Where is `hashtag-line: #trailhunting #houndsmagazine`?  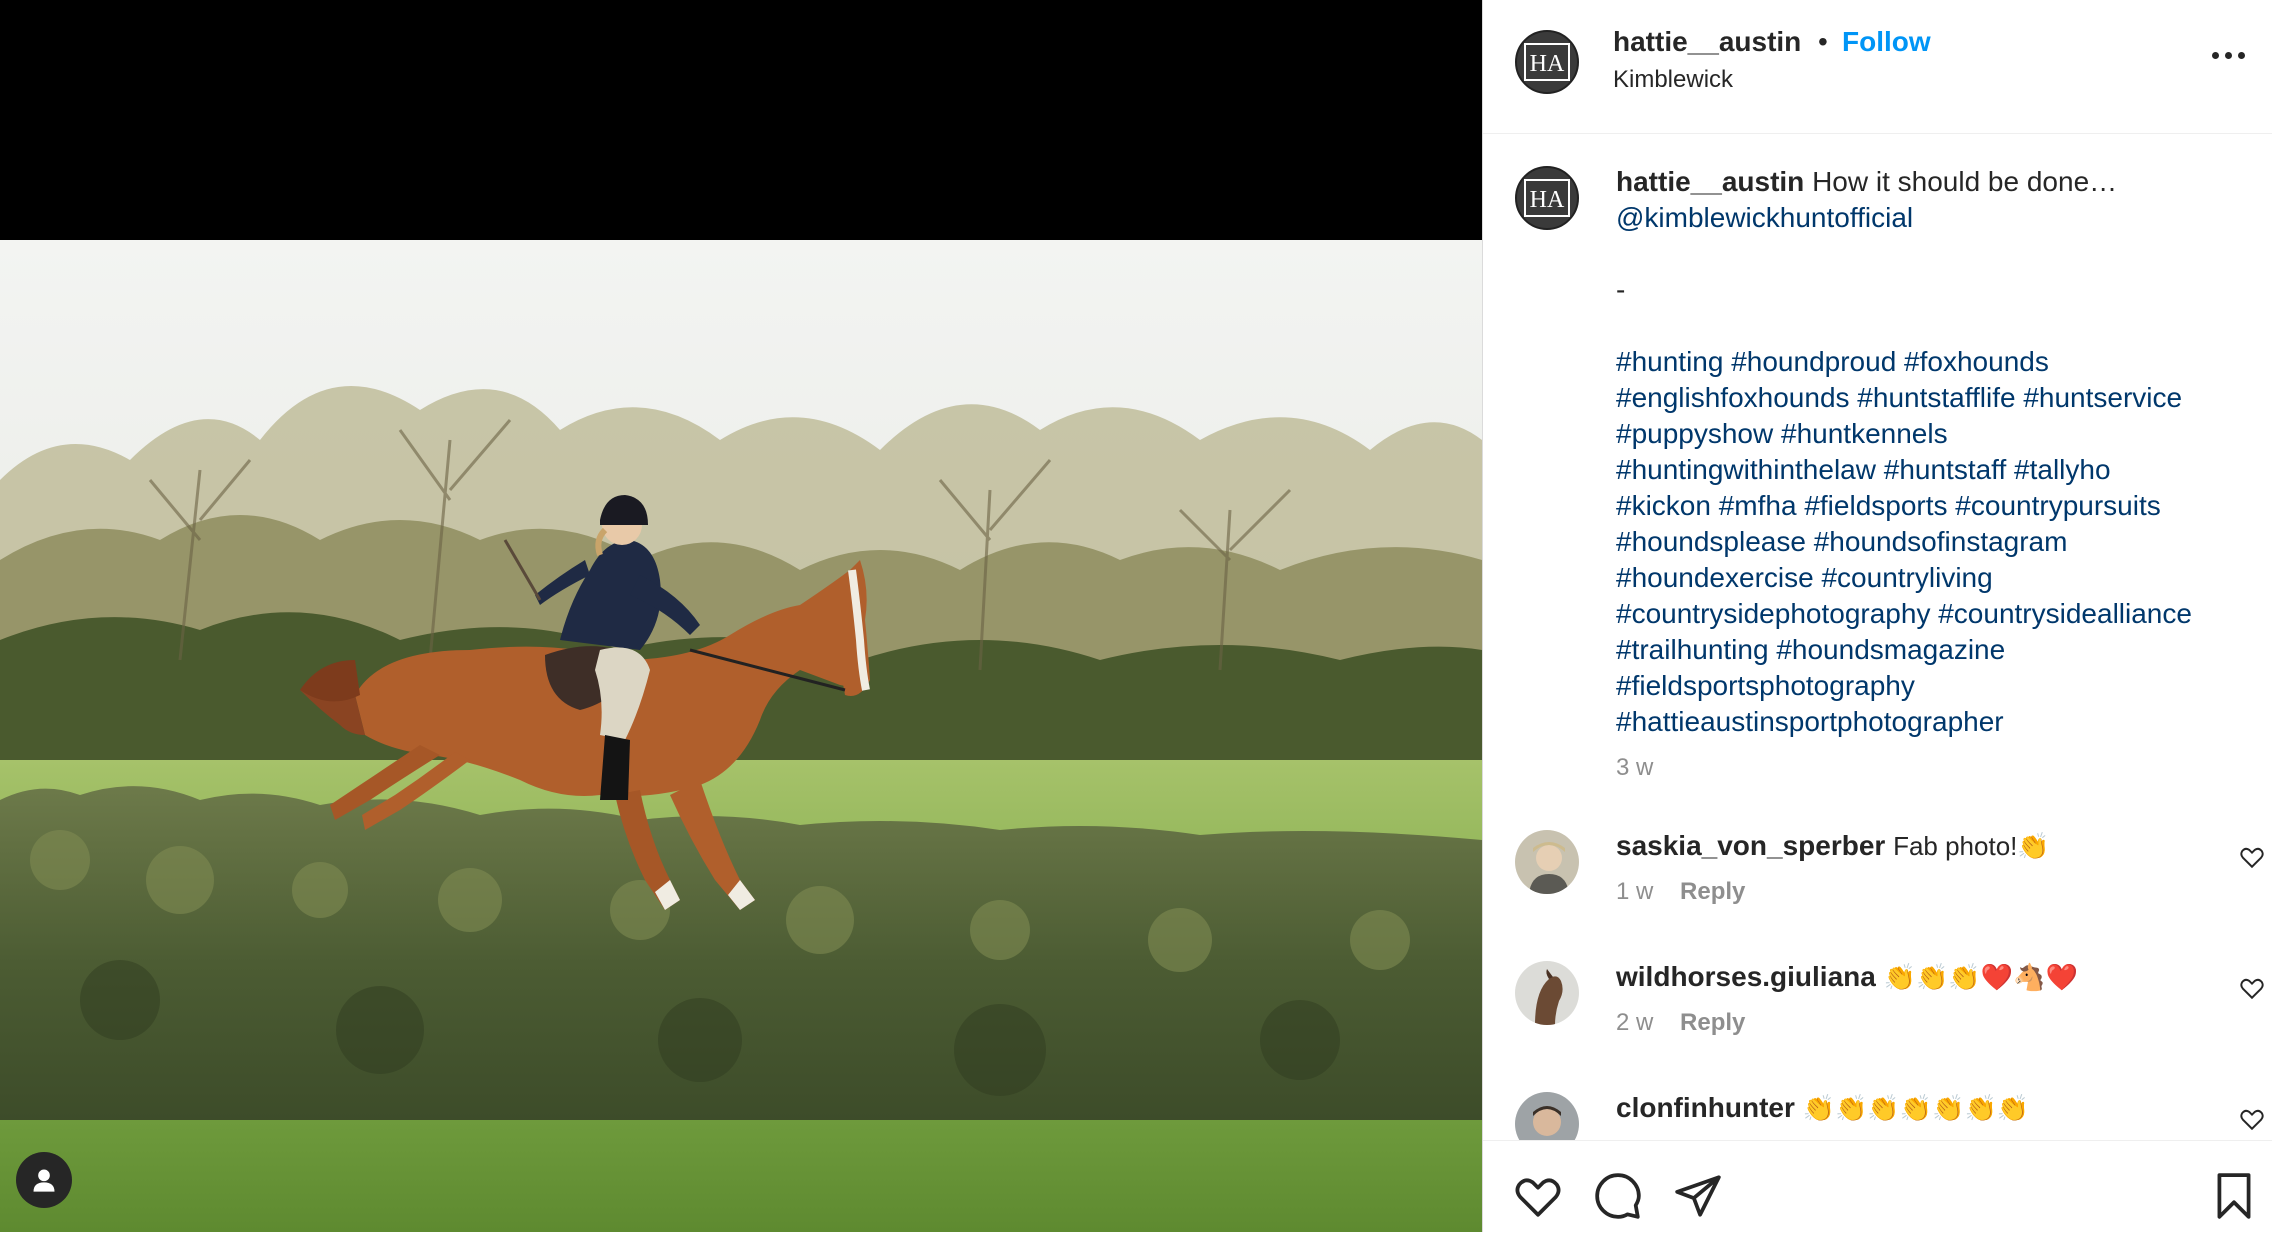
hashtag-line: #trailhunting #houndsmagazine is located at coordinates (1936, 650).